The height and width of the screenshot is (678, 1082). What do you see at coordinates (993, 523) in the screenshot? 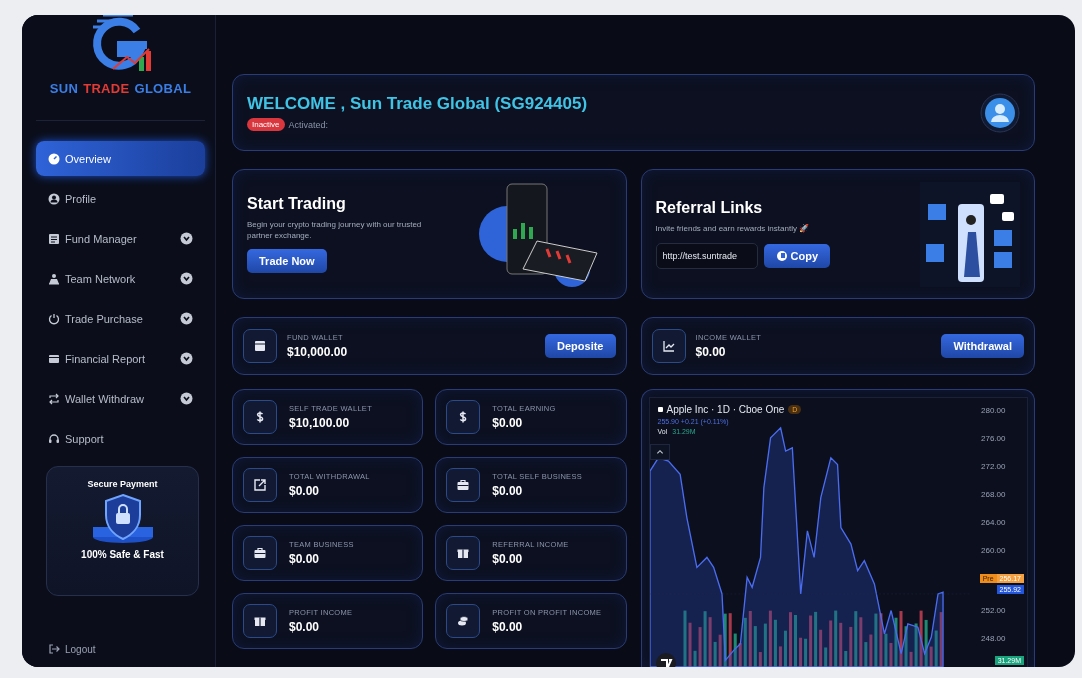
I see `axis-label: 264.00` at bounding box center [993, 523].